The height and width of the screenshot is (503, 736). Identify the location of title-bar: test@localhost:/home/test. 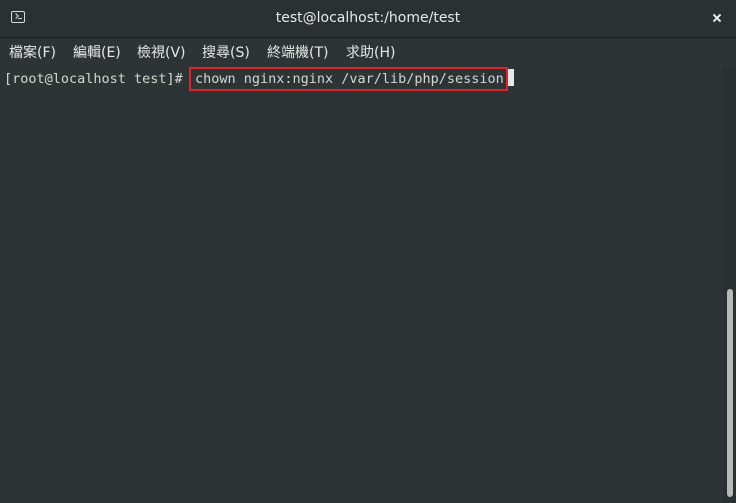
(368, 19).